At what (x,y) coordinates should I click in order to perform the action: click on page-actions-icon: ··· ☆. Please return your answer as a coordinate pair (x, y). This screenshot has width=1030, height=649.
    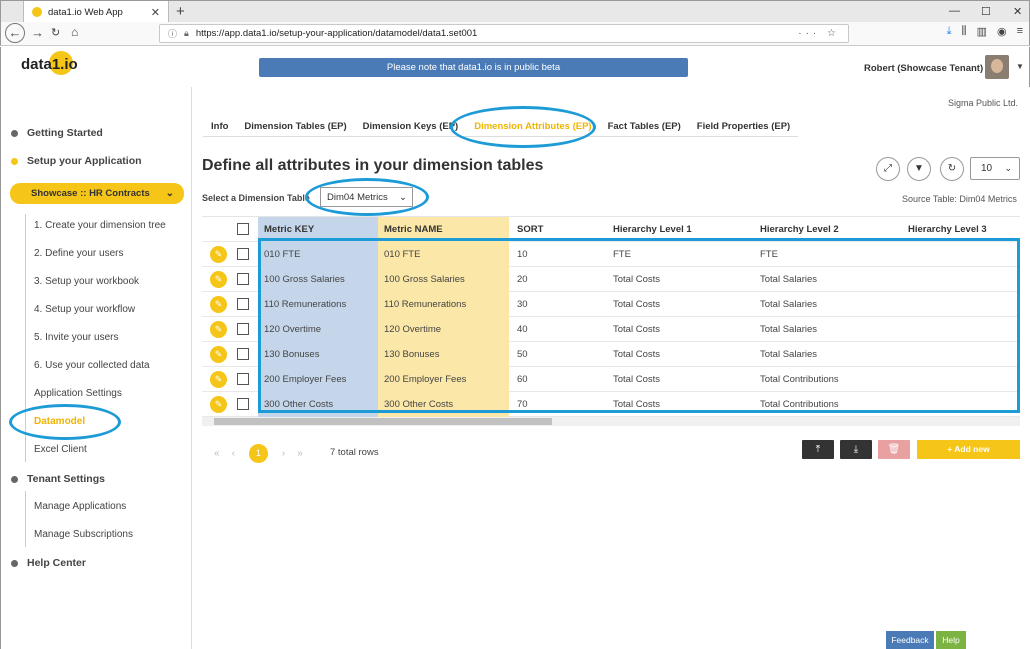
    Looking at the image, I should click on (819, 33).